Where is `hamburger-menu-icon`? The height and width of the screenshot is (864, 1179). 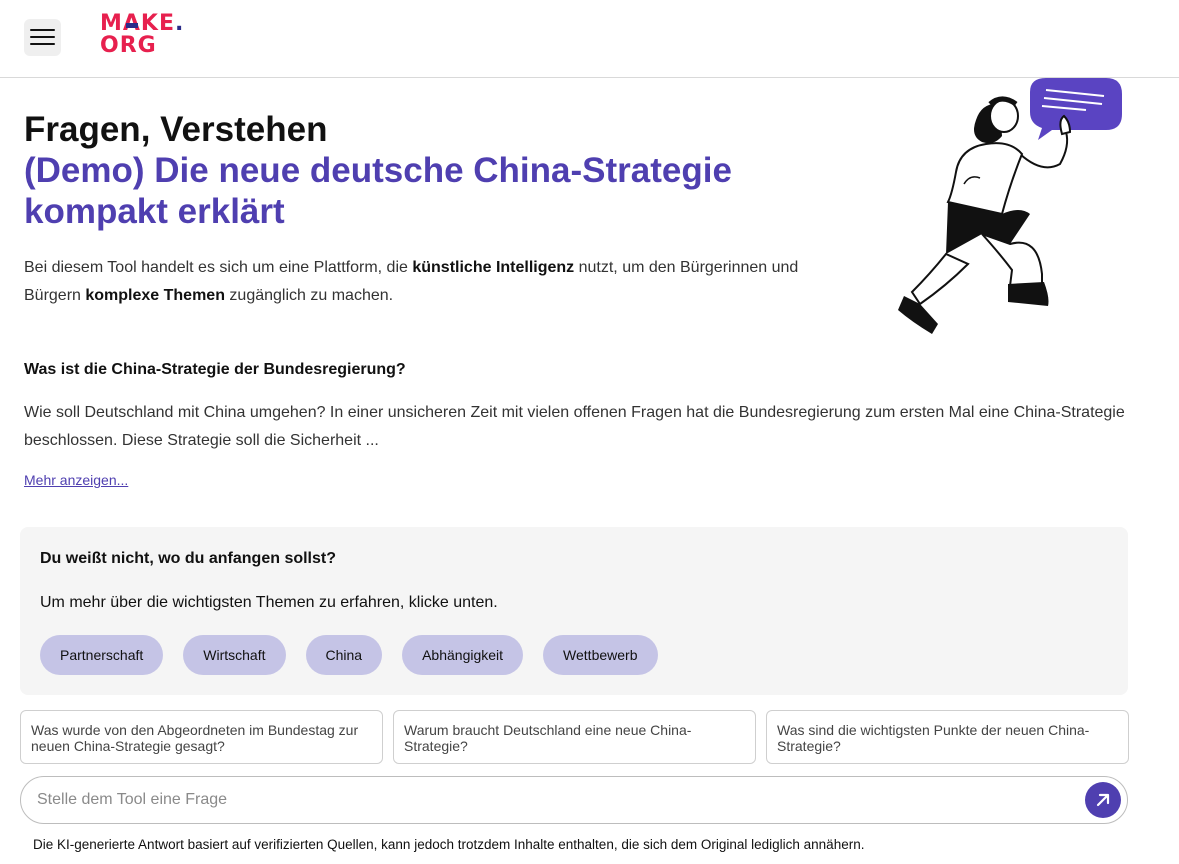
hamburger-menu-icon is located at coordinates (42, 37).